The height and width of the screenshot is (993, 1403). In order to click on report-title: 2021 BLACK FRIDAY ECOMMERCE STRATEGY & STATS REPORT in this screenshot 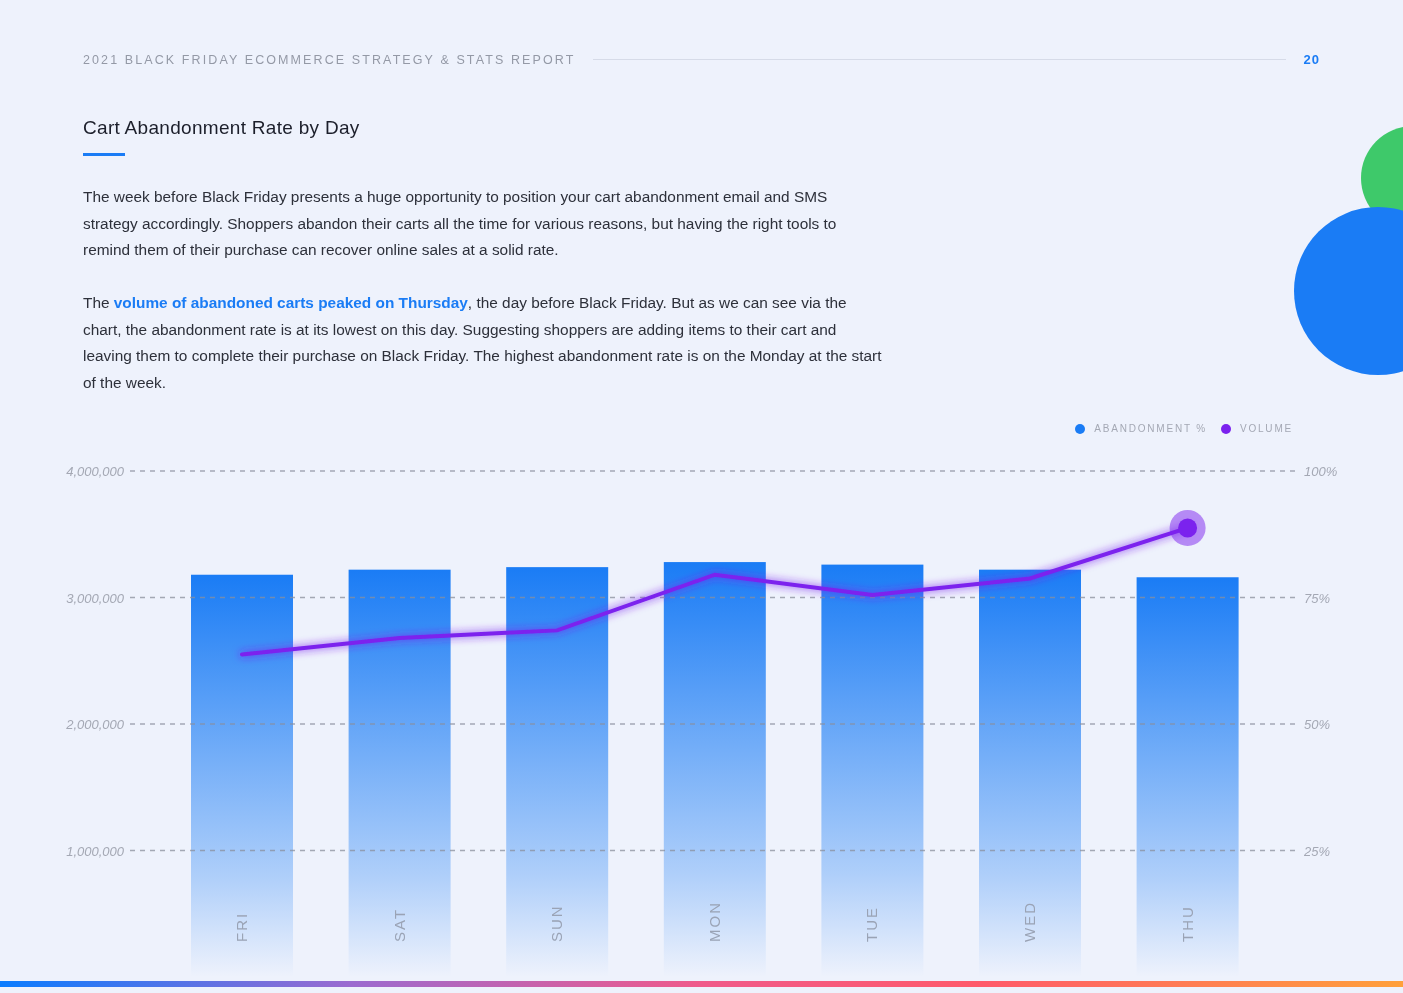, I will do `click(329, 59)`.